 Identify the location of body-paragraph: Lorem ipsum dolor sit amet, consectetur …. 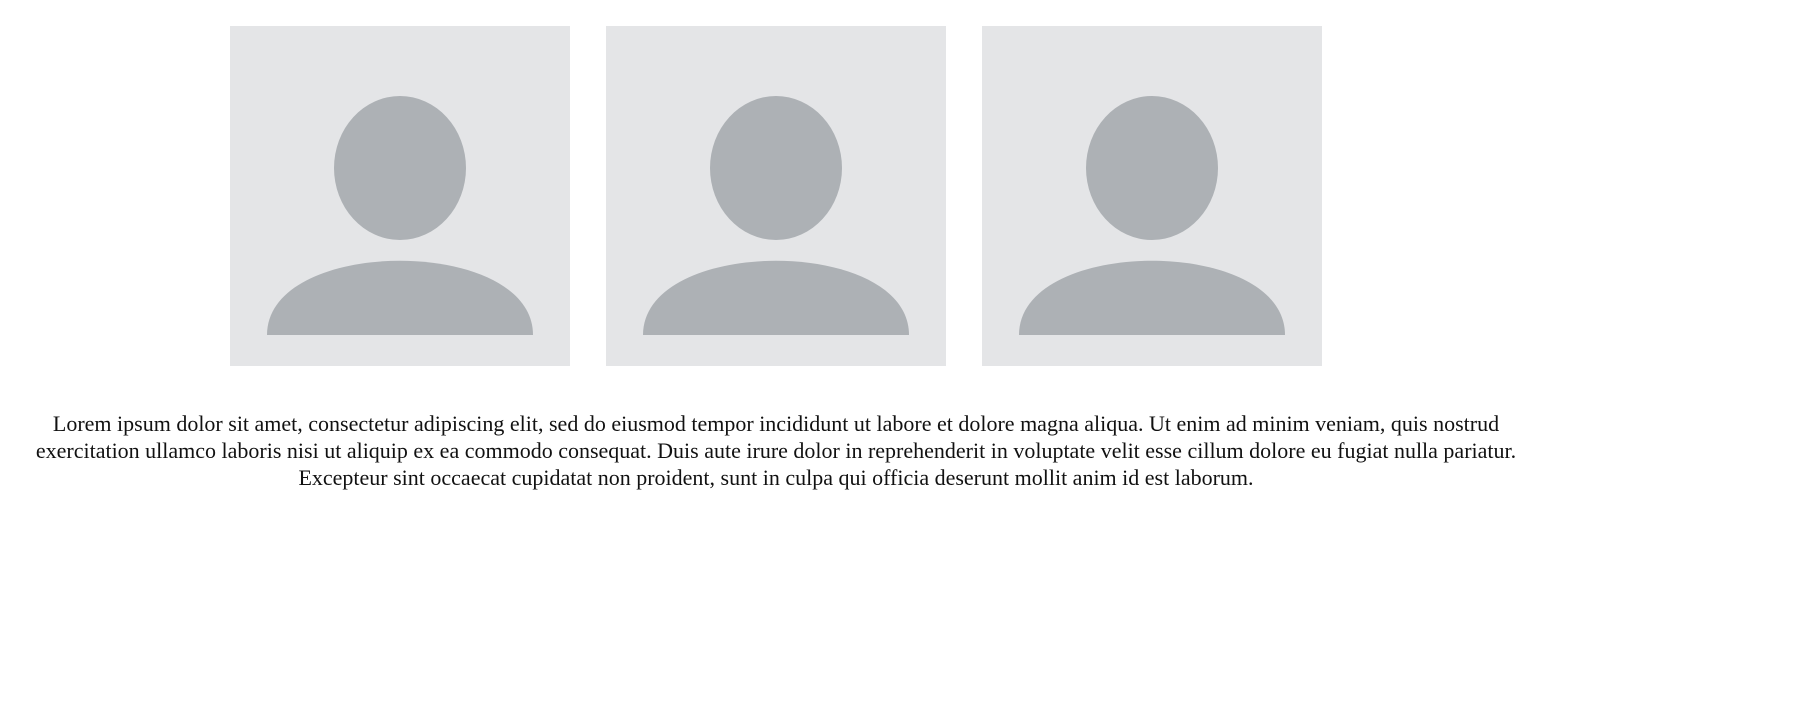
(776, 450).